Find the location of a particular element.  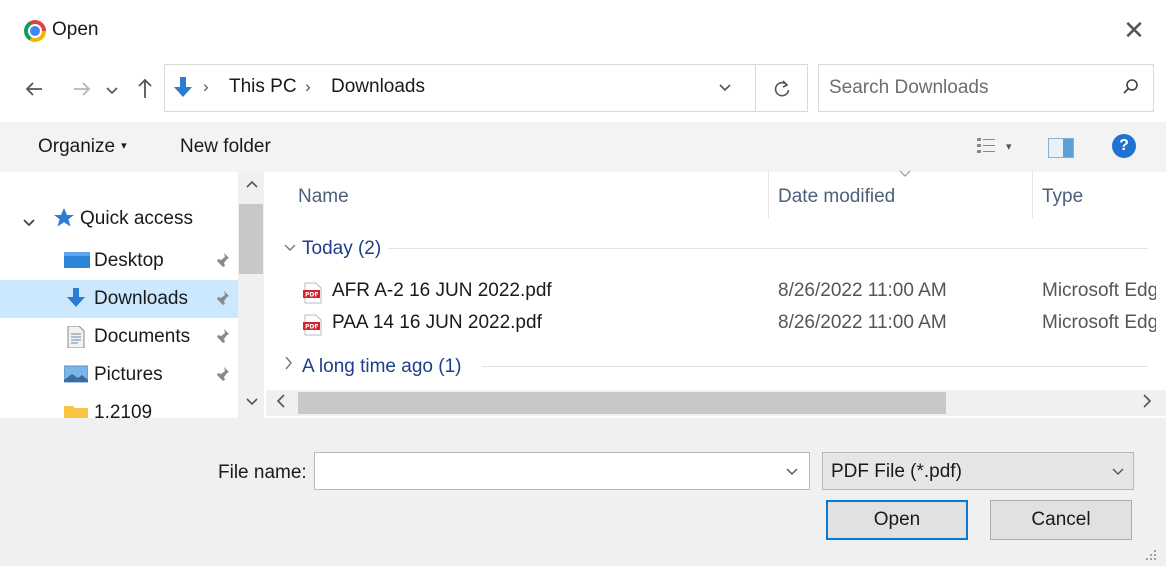

arrow-right-icon is located at coordinates (82, 89).